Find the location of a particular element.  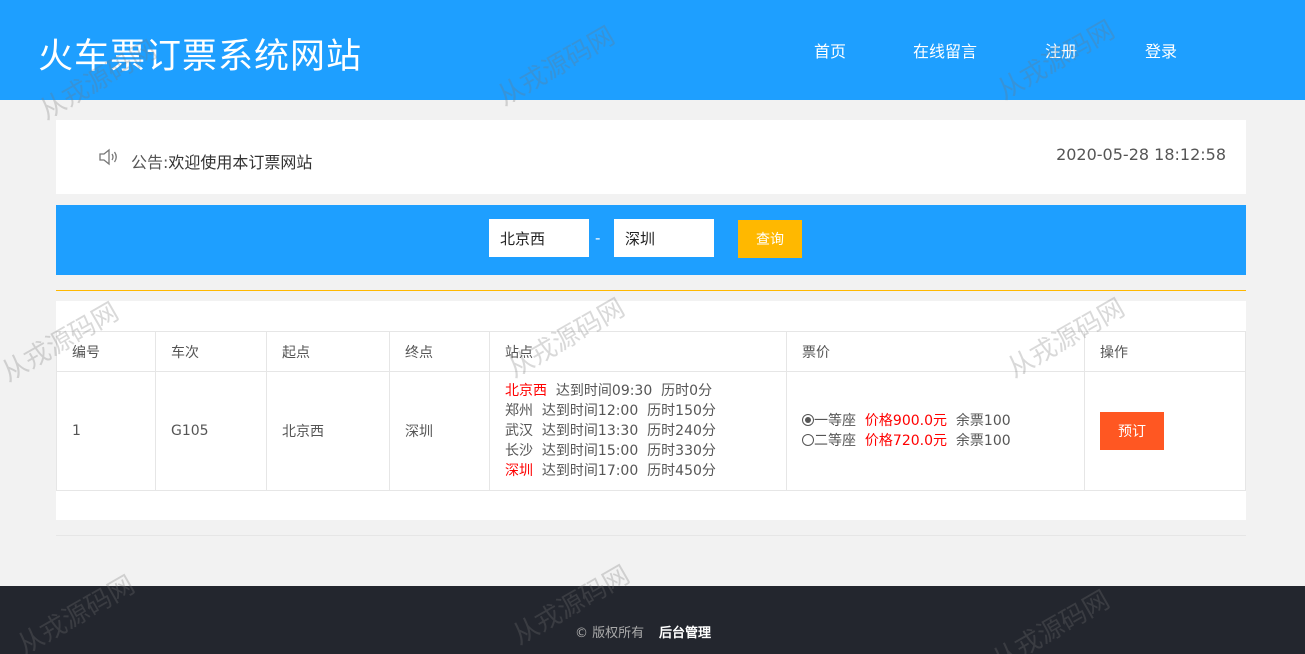

nav-register: 注册 is located at coordinates (1061, 50).